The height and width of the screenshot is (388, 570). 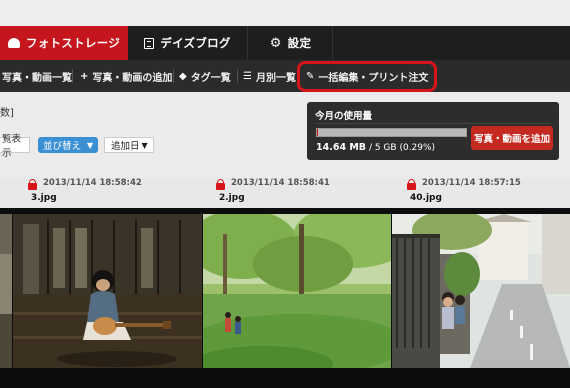 What do you see at coordinates (183, 76) in the screenshot?
I see `tag-icon: ◆` at bounding box center [183, 76].